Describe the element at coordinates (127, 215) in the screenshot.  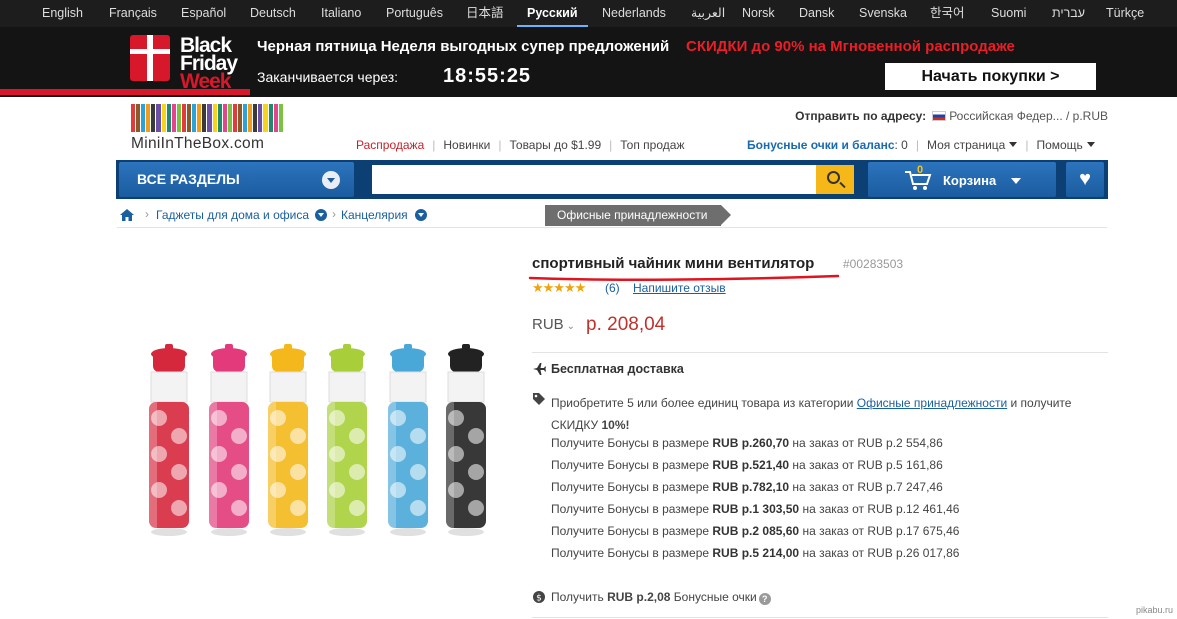
I see `home-icon` at that location.